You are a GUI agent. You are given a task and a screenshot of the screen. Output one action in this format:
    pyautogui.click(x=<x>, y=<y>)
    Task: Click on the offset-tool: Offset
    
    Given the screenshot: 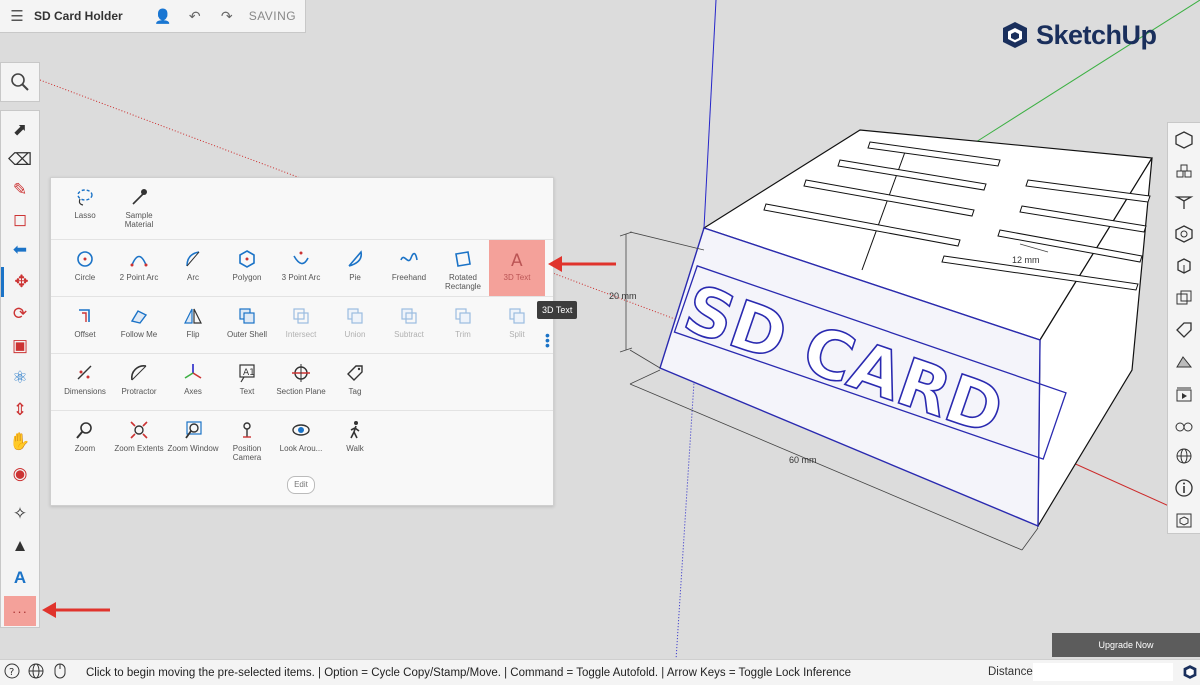 What is the action you would take?
    pyautogui.click(x=85, y=325)
    